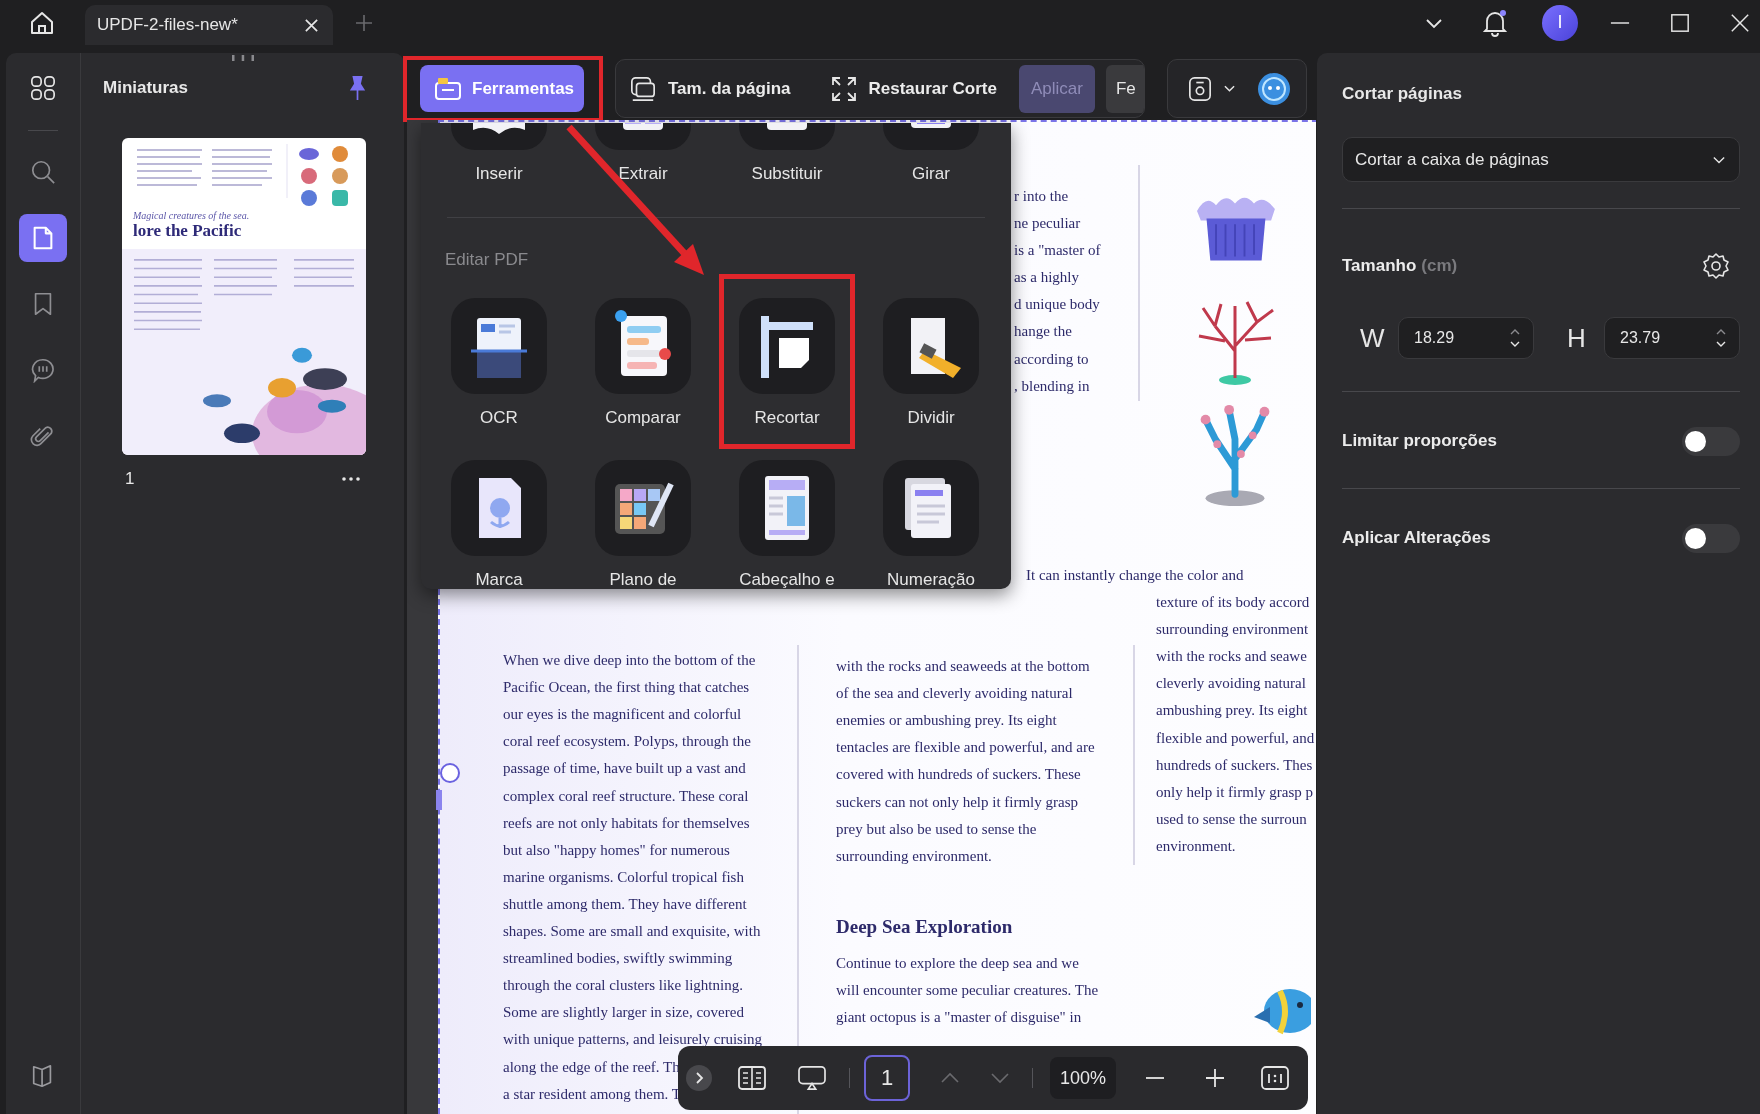 This screenshot has height=1114, width=1760. What do you see at coordinates (618, 959) in the screenshot?
I see `text-line: streamlined bodies, swiftly swimming` at bounding box center [618, 959].